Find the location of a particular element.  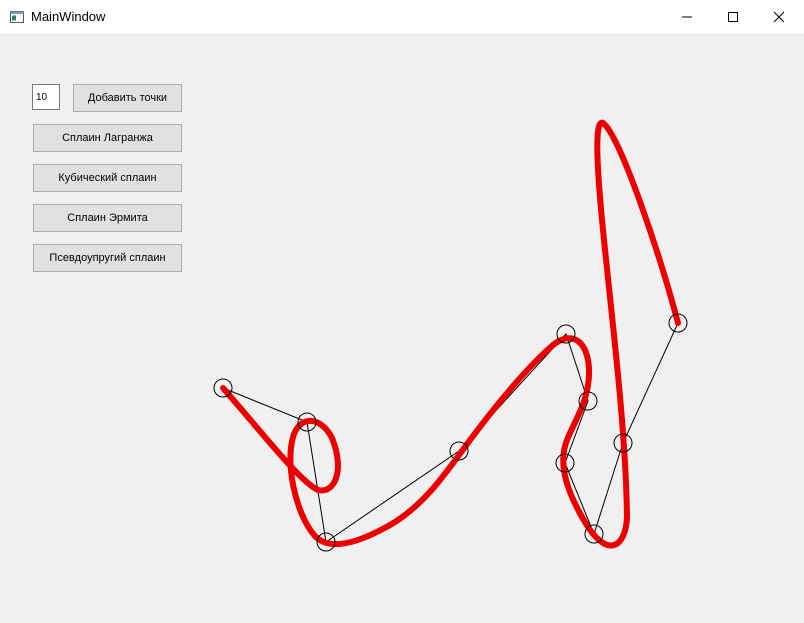

title-bar: MainWindow is located at coordinates (402, 17).